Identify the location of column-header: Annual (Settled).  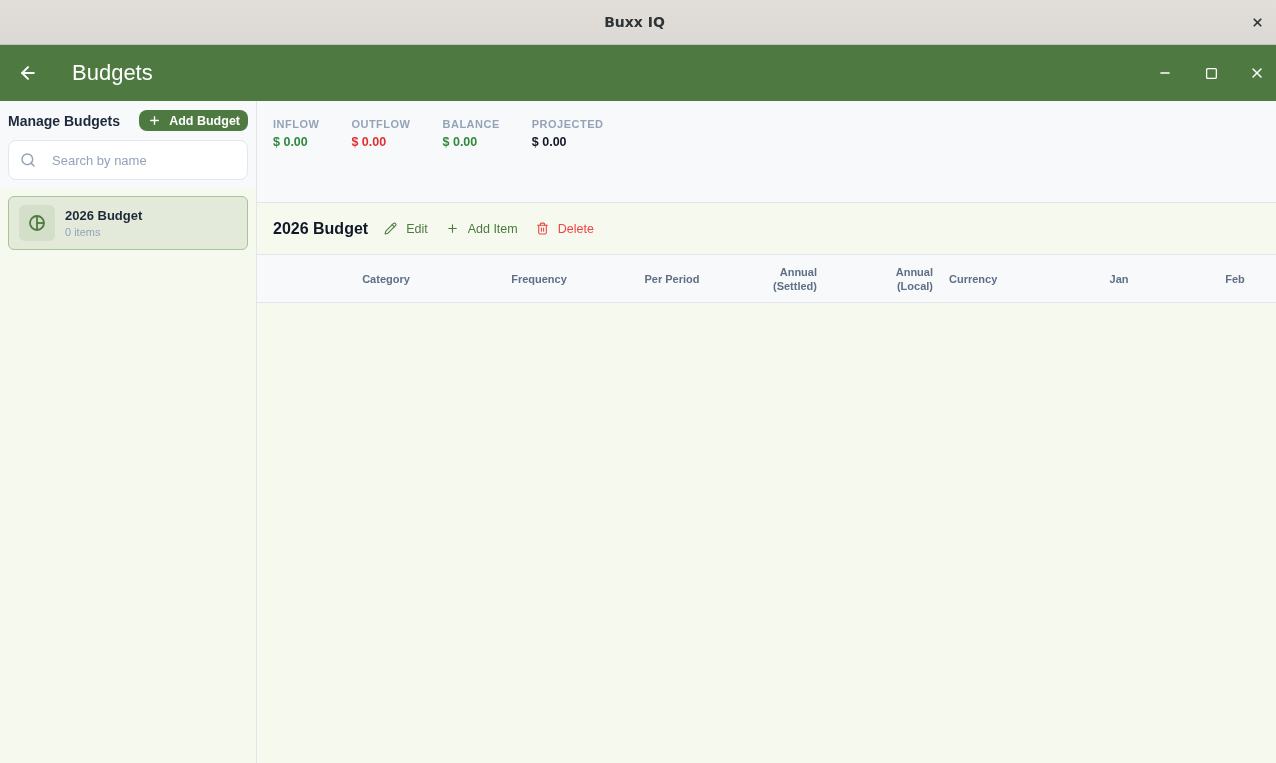
(795, 278).